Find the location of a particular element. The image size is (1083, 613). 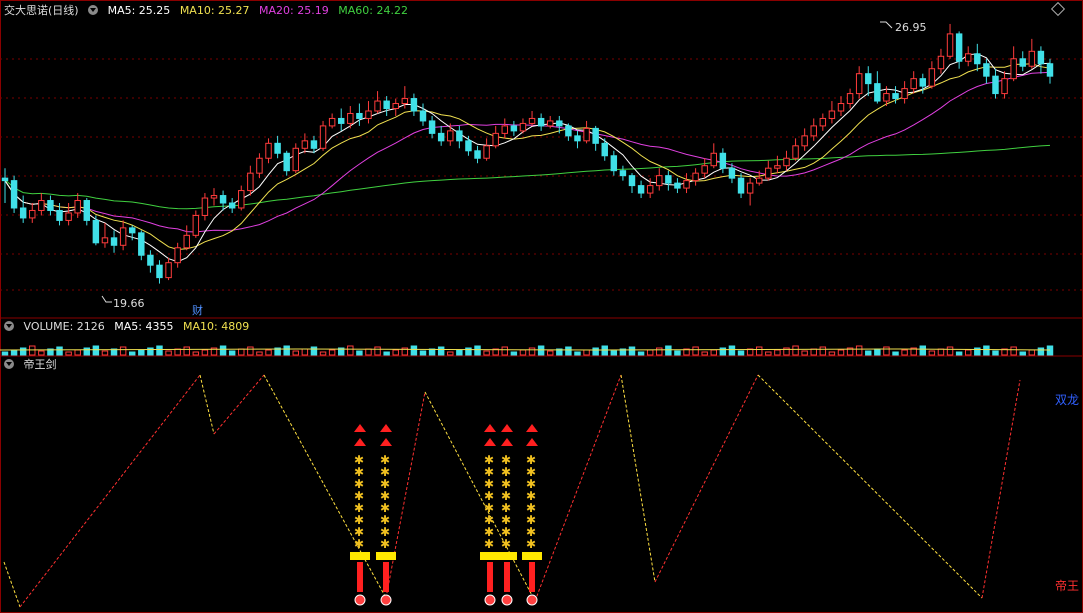

signal-hilt is located at coordinates (532, 577).